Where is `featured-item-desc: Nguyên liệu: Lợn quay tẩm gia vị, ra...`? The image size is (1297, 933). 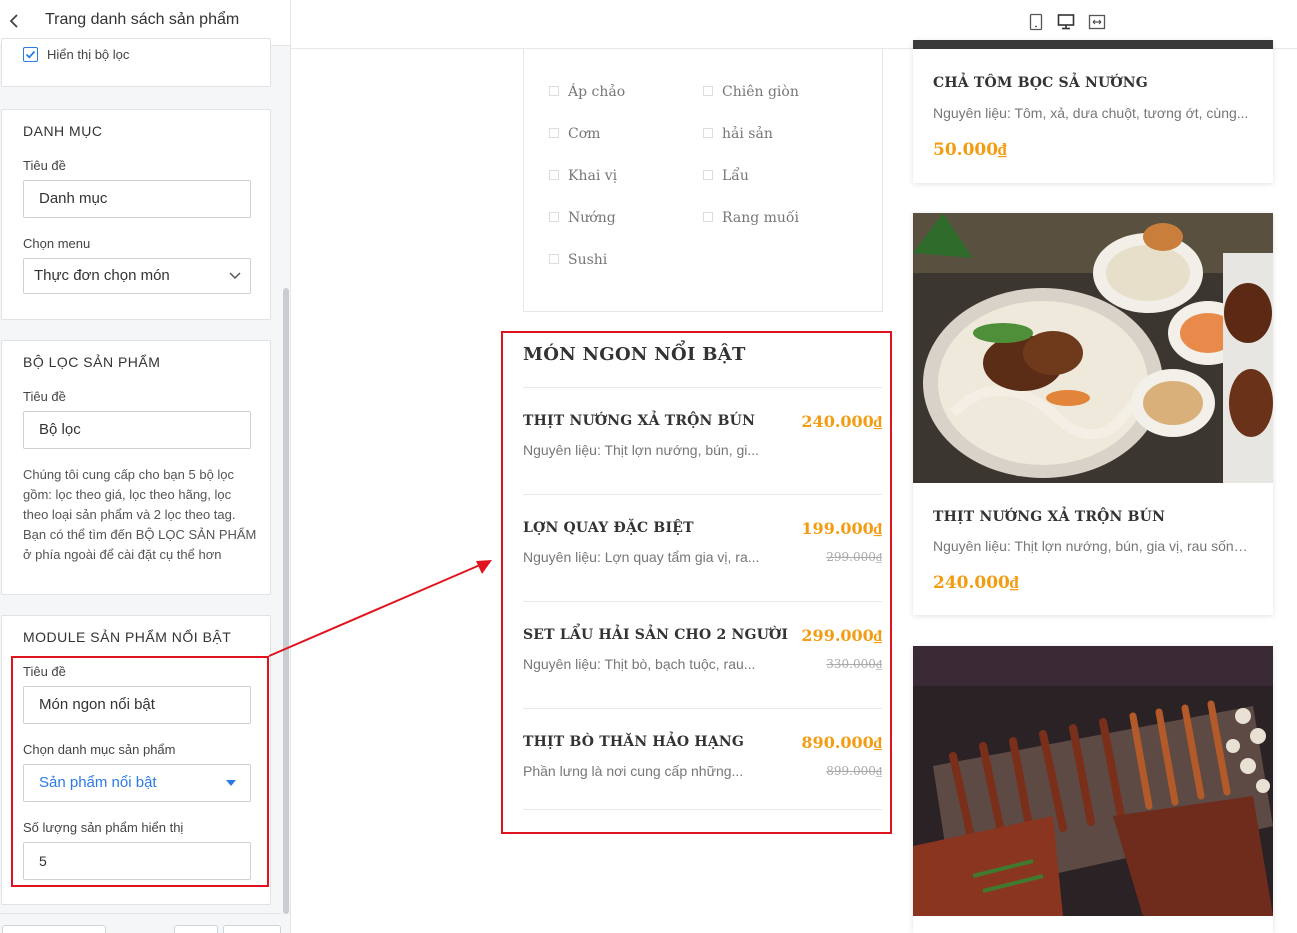
featured-item-desc: Nguyên liệu: Lợn quay tẩm gia vị, ra... is located at coordinates (641, 557).